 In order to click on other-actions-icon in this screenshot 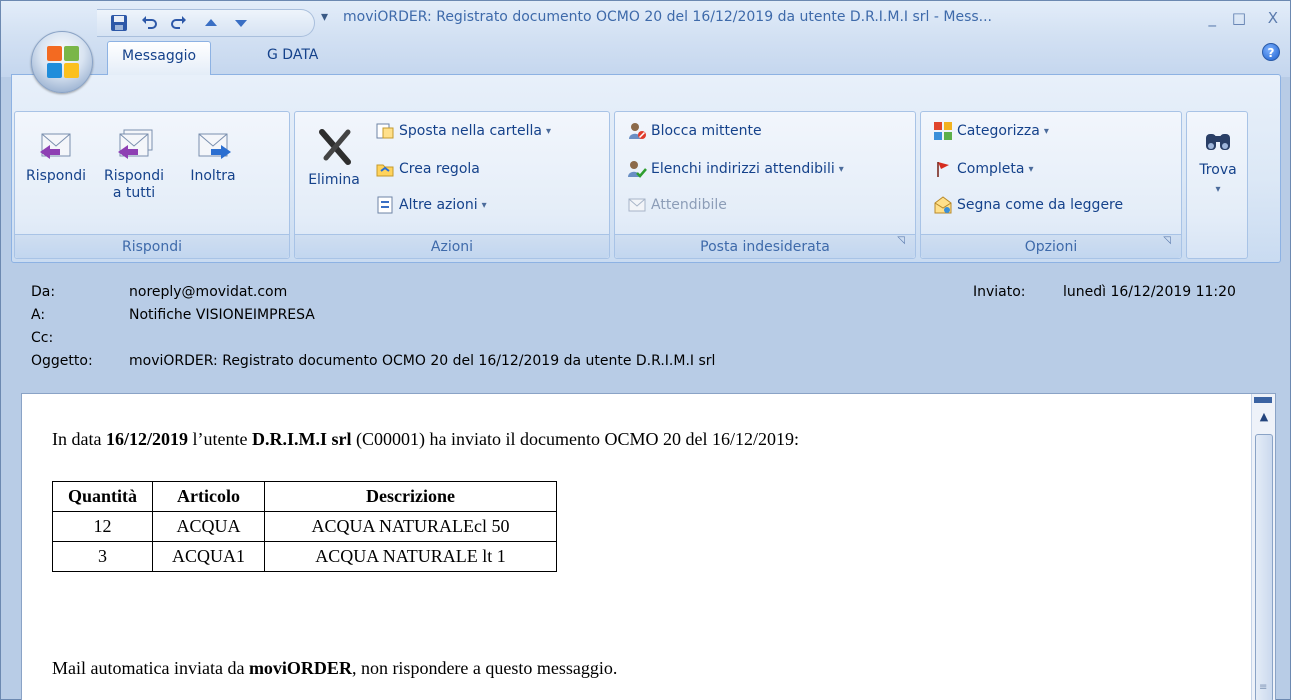, I will do `click(385, 205)`.